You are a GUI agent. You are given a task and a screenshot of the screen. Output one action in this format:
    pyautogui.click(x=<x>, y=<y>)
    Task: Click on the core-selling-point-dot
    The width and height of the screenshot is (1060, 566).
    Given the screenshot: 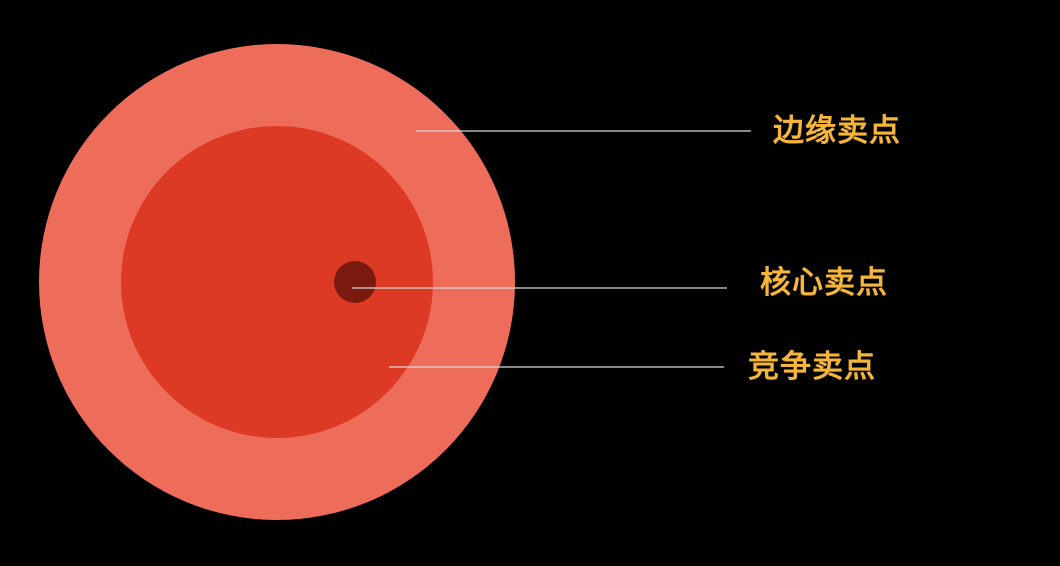 What is the action you would take?
    pyautogui.click(x=355, y=282)
    